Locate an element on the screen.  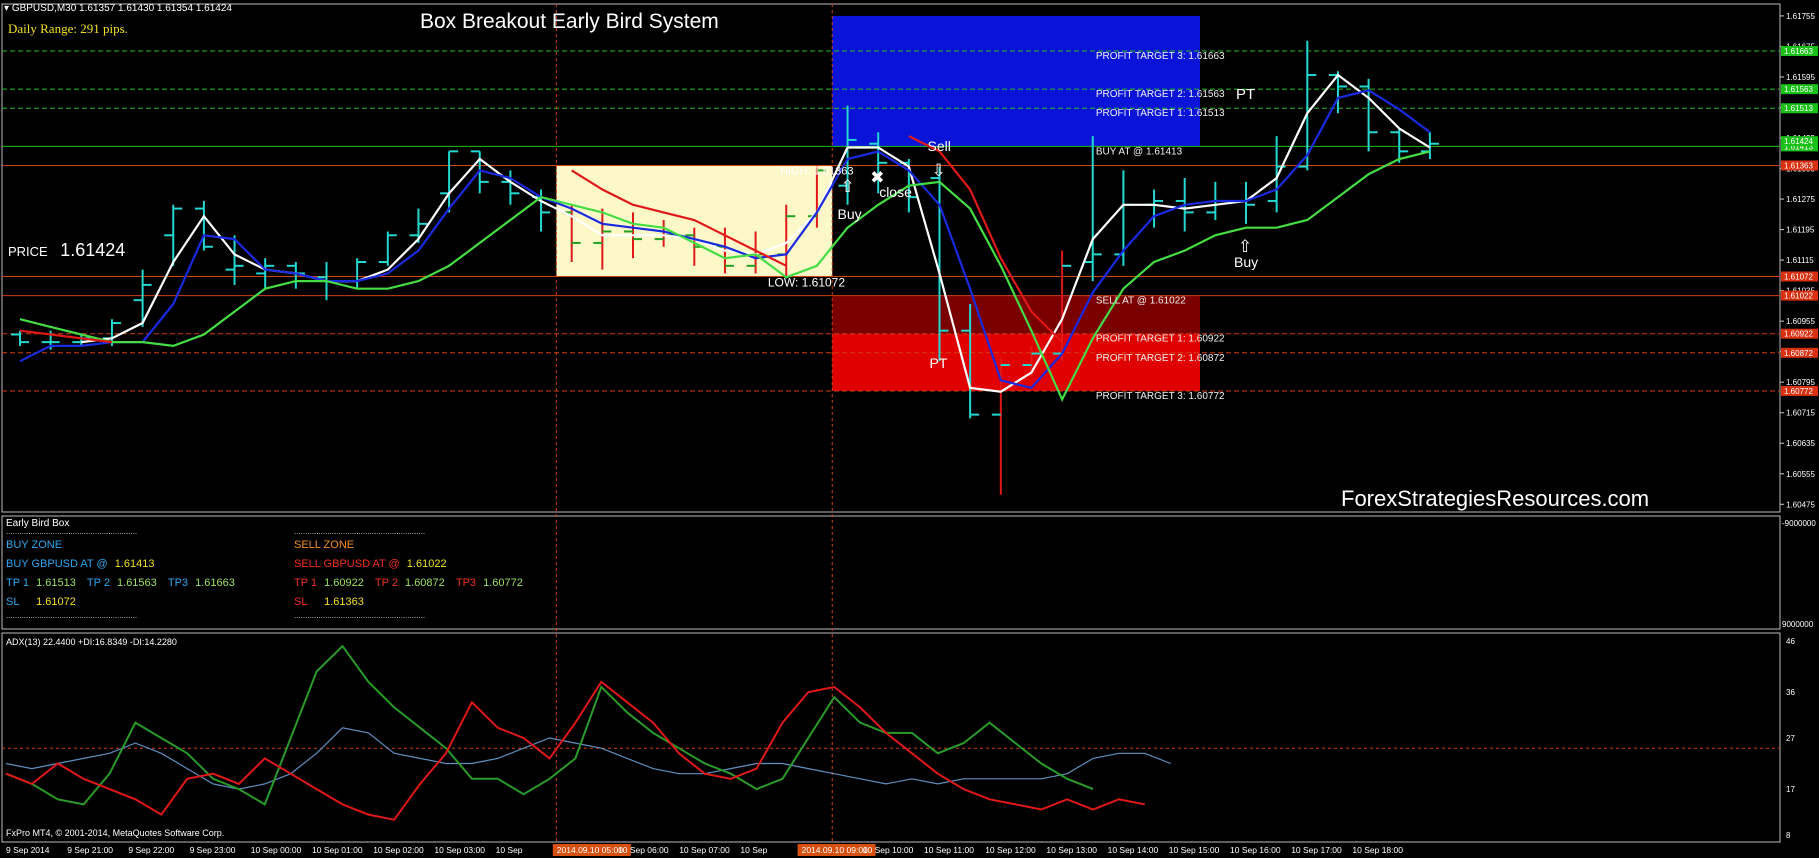
price-level-tag-text: 1.60922 is located at coordinates (1798, 334).